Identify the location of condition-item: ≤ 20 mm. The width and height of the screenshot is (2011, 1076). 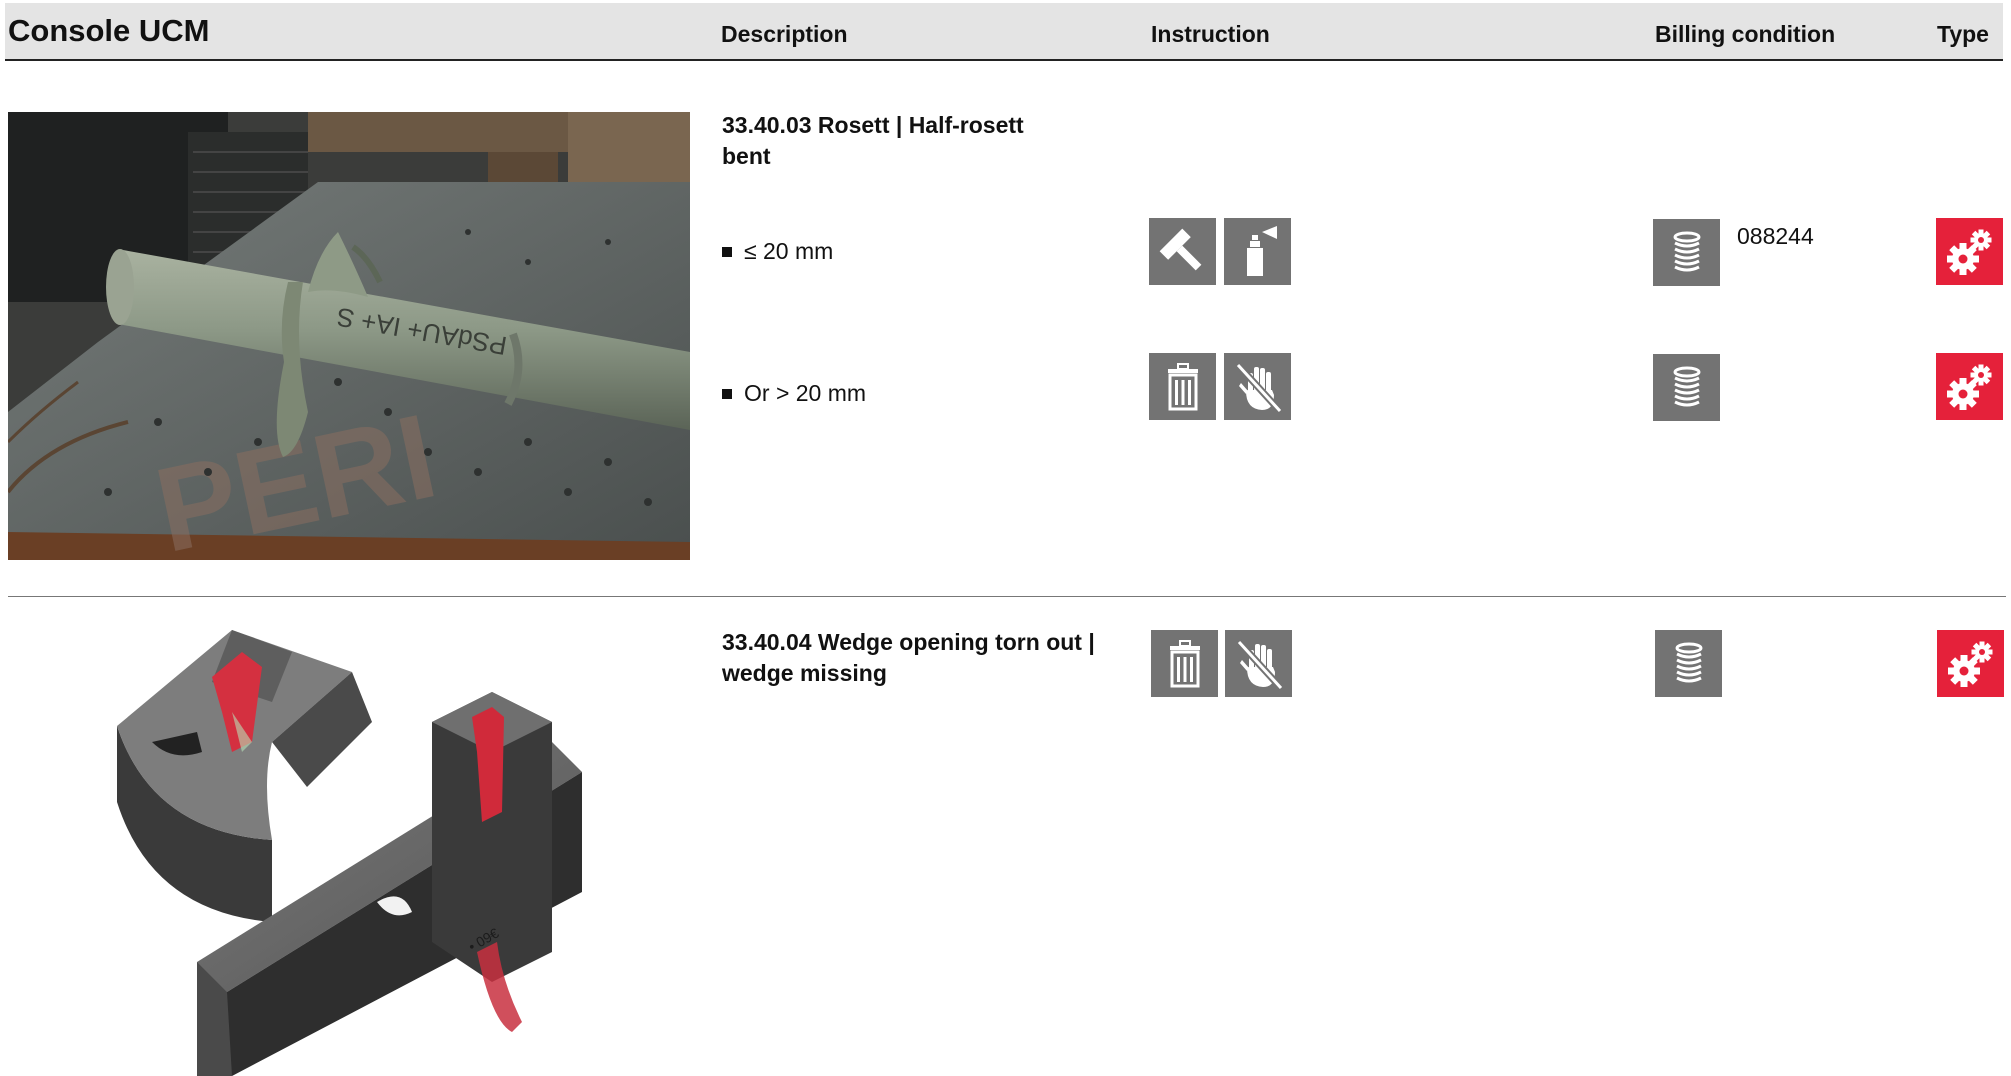
(777, 251).